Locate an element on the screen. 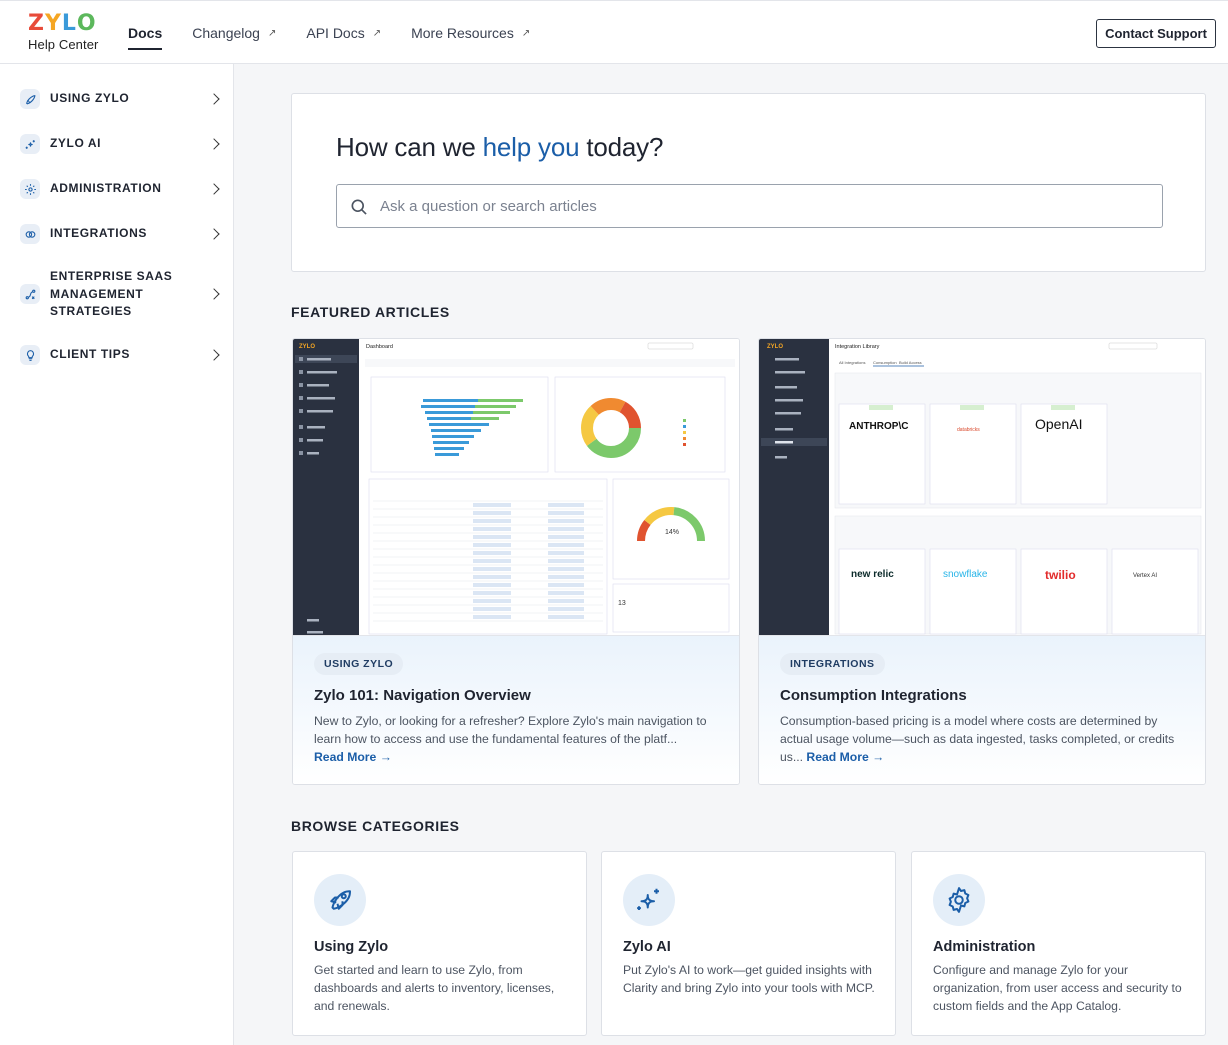 The height and width of the screenshot is (1045, 1228). svg-text: snowflake is located at coordinates (965, 574).